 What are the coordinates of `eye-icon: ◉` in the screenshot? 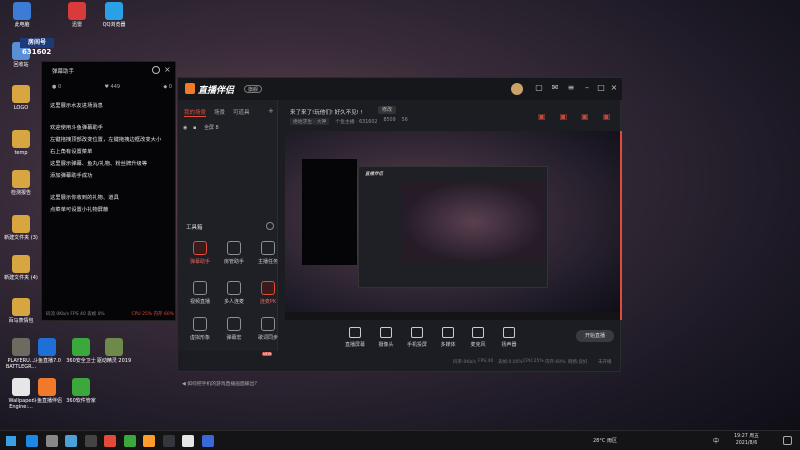 It's located at (185, 128).